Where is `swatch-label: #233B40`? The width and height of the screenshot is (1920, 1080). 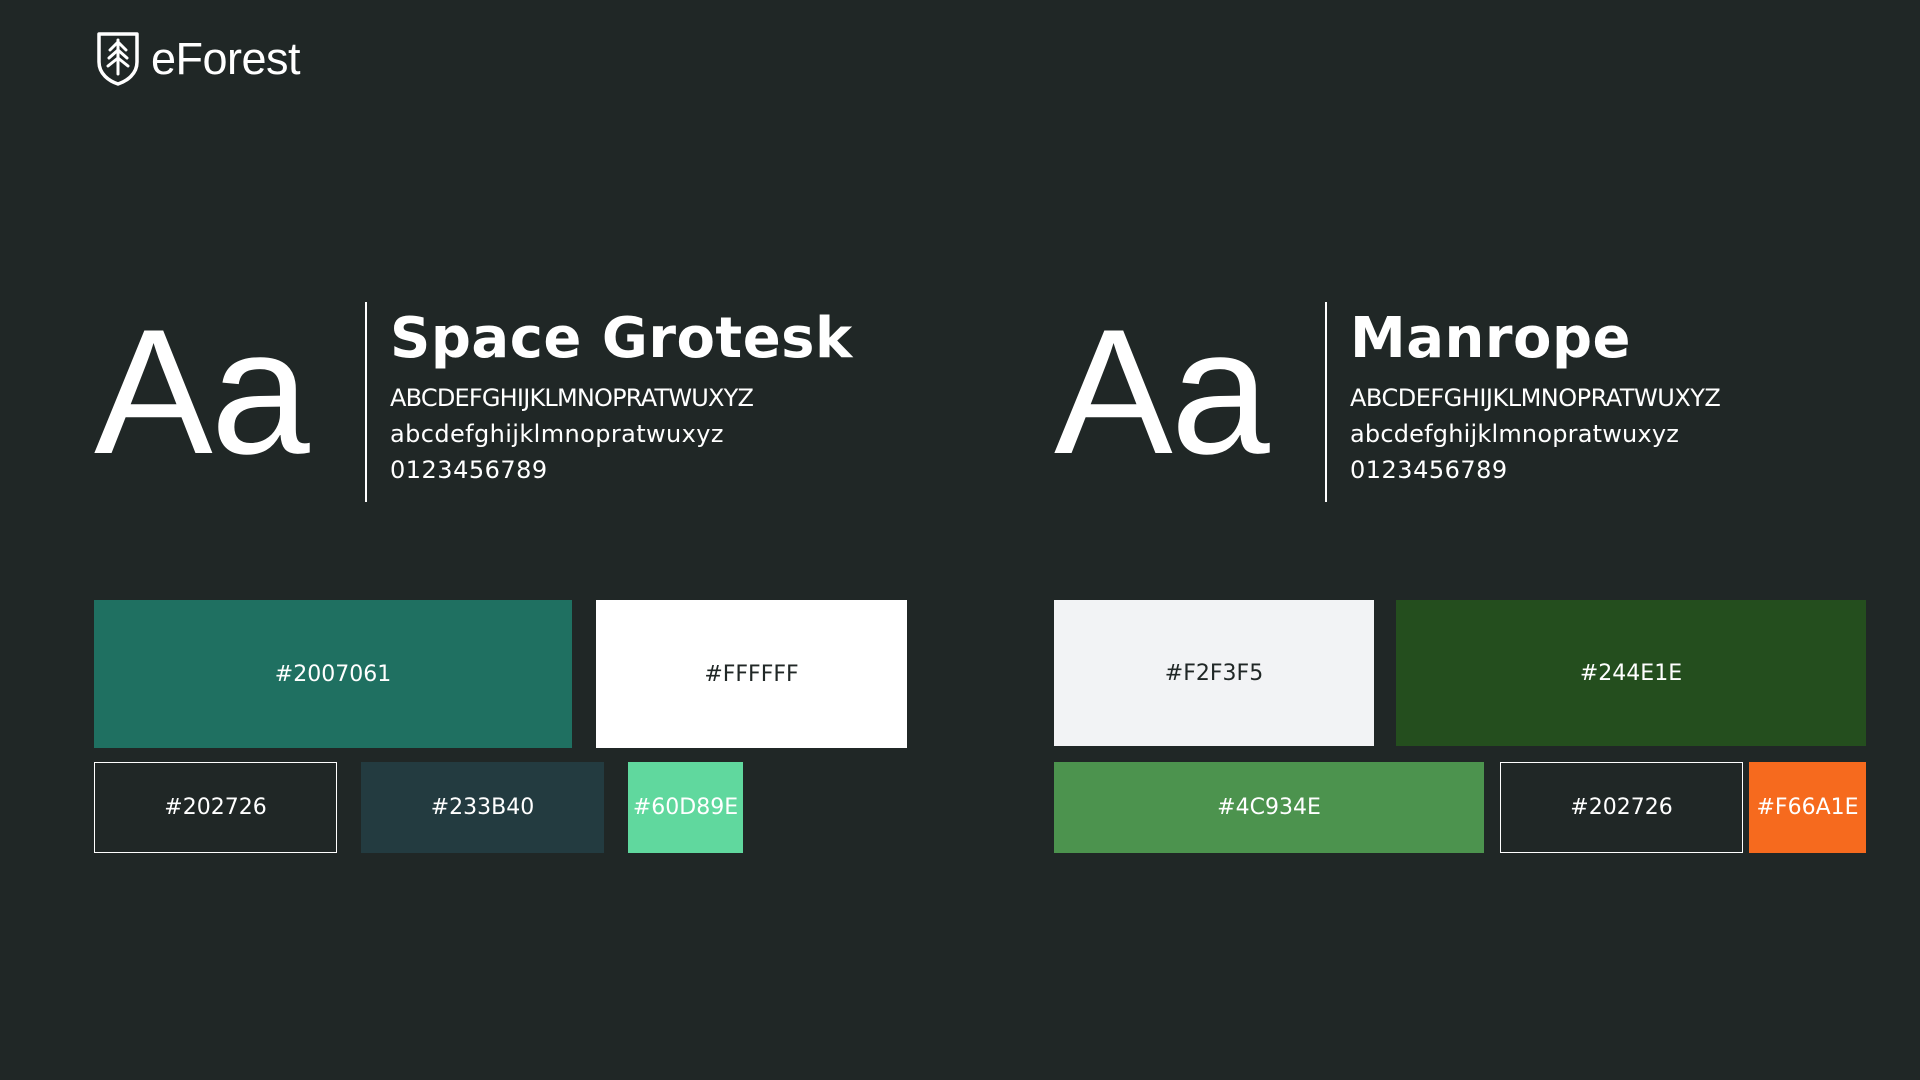 swatch-label: #233B40 is located at coordinates (482, 807).